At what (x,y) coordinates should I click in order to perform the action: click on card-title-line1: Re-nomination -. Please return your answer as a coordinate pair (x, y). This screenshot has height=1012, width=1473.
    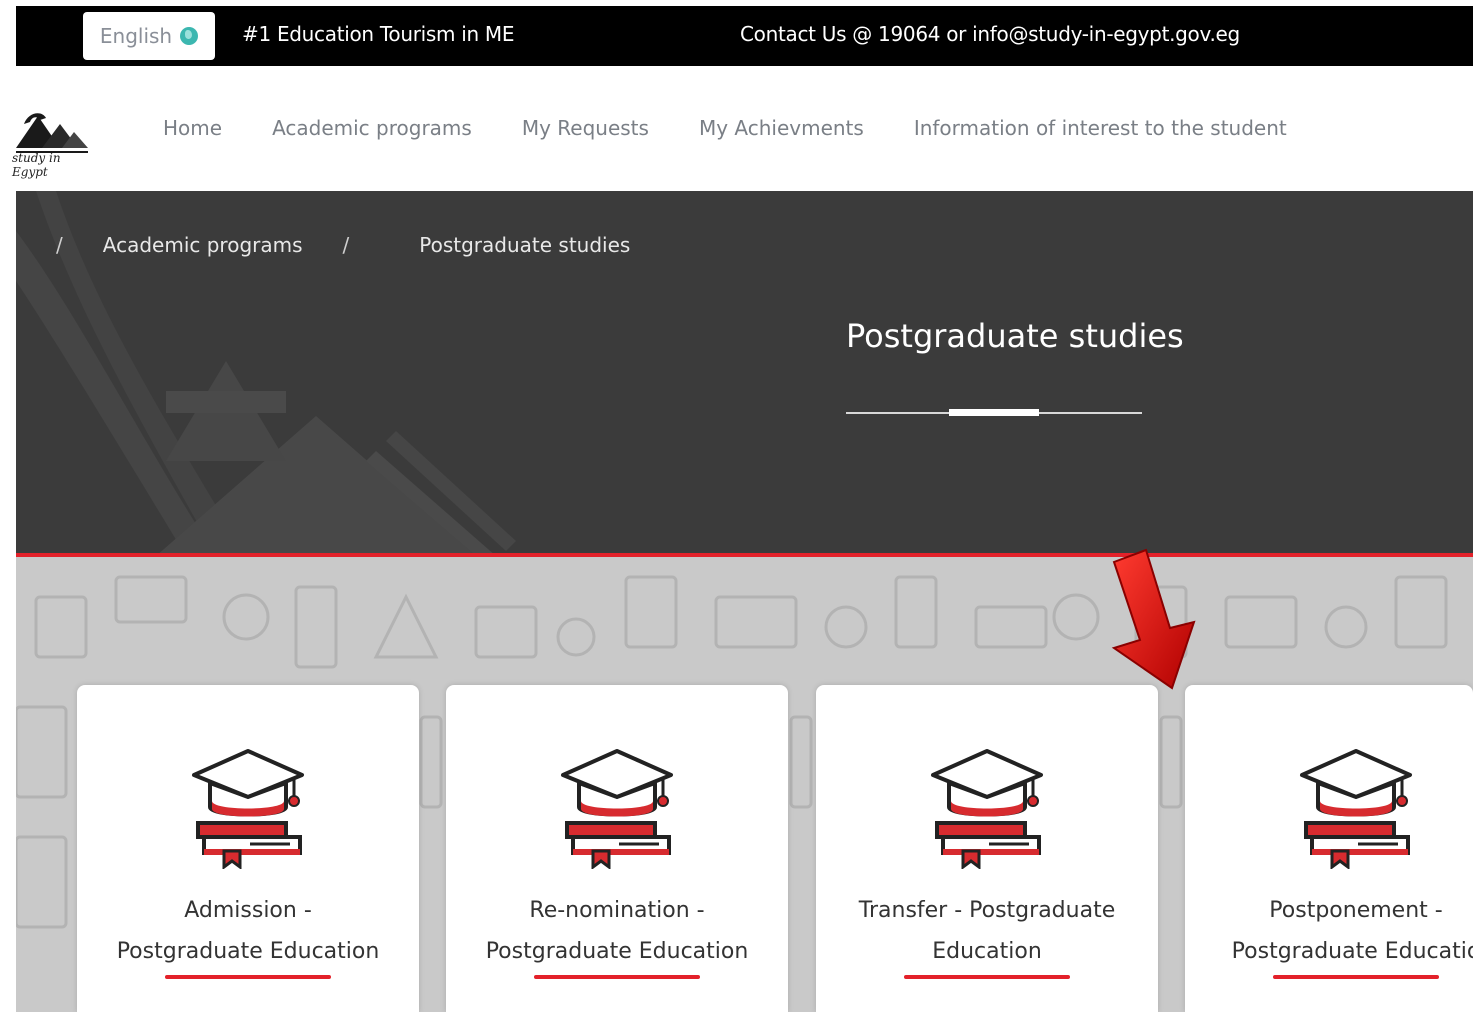
    Looking at the image, I should click on (617, 910).